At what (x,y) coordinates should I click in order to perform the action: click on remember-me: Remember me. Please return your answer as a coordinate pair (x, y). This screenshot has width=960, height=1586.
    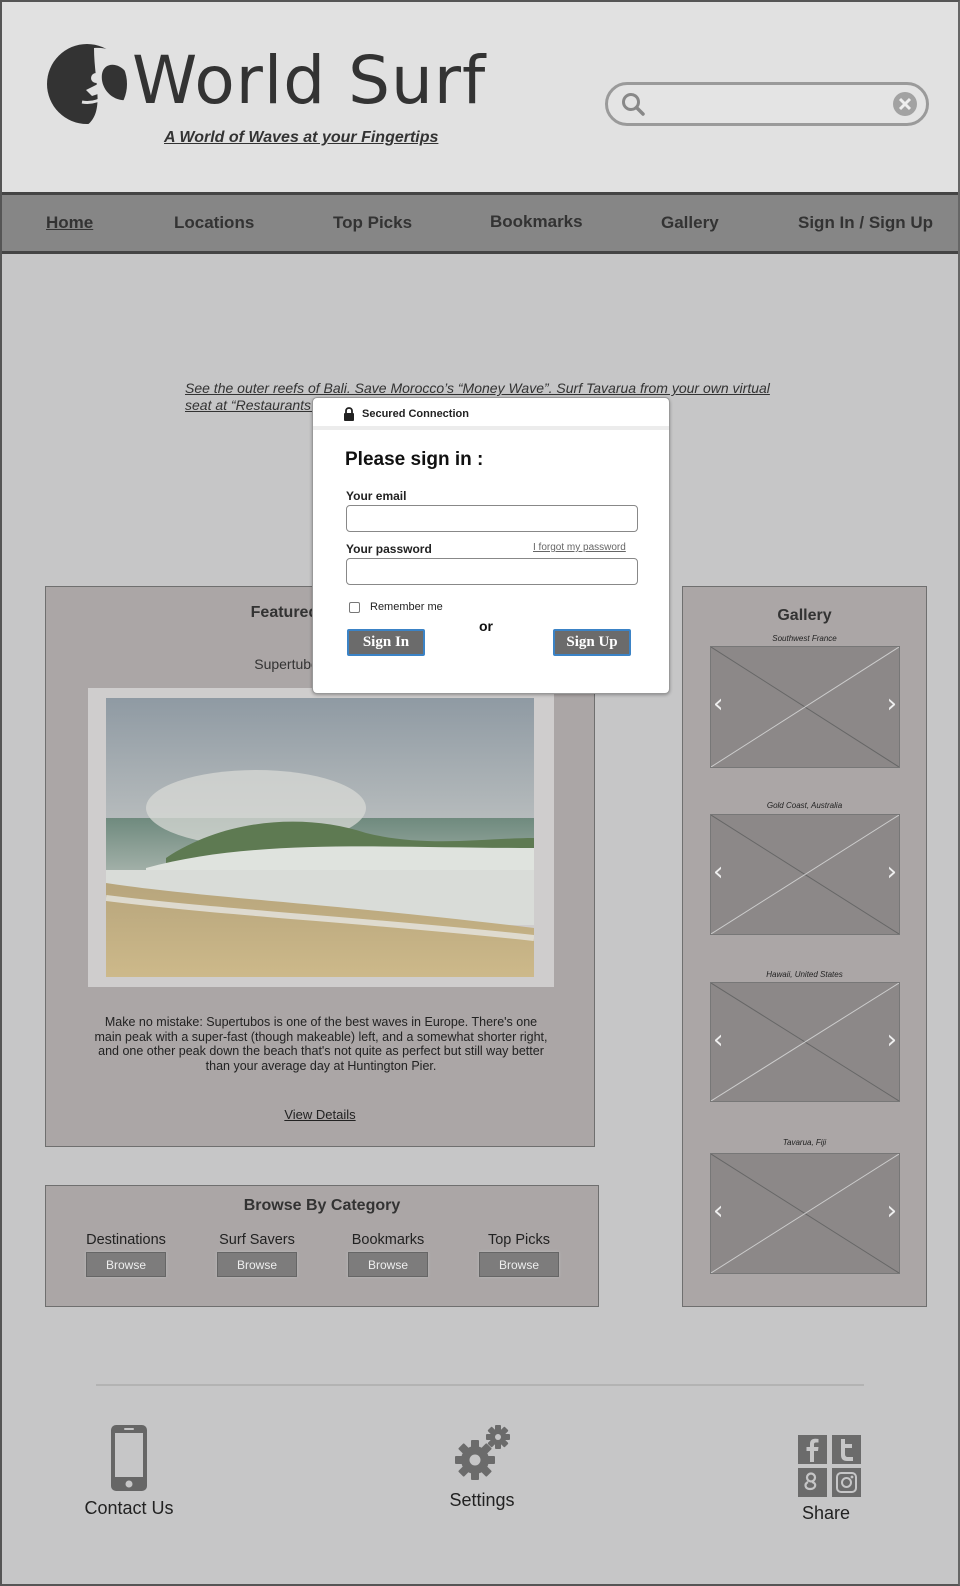
    Looking at the image, I should click on (396, 607).